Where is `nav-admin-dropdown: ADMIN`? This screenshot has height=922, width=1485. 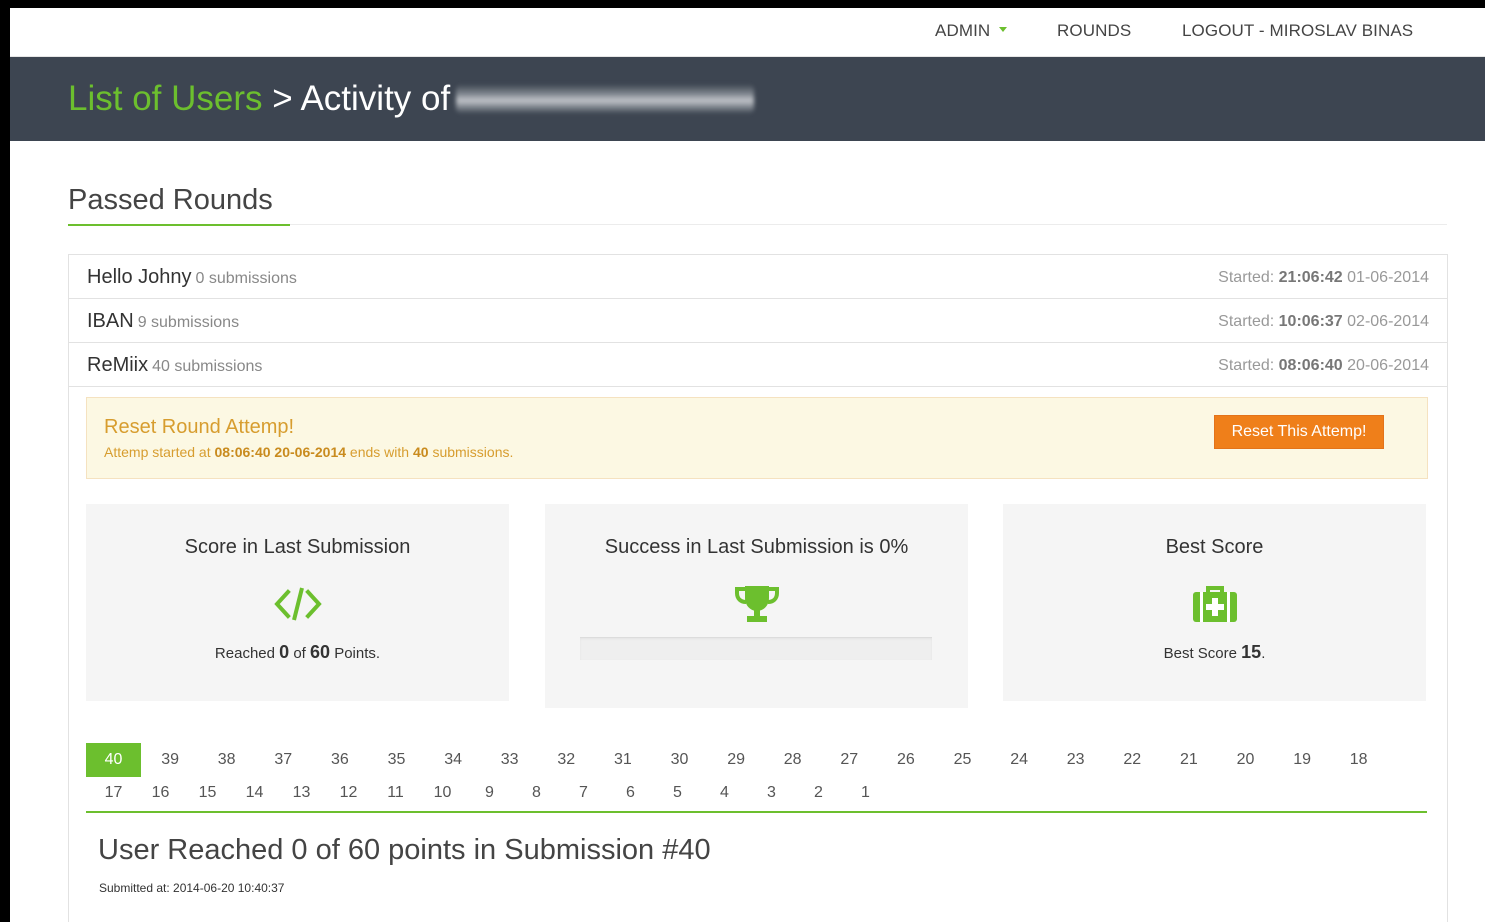 nav-admin-dropdown: ADMIN is located at coordinates (971, 31).